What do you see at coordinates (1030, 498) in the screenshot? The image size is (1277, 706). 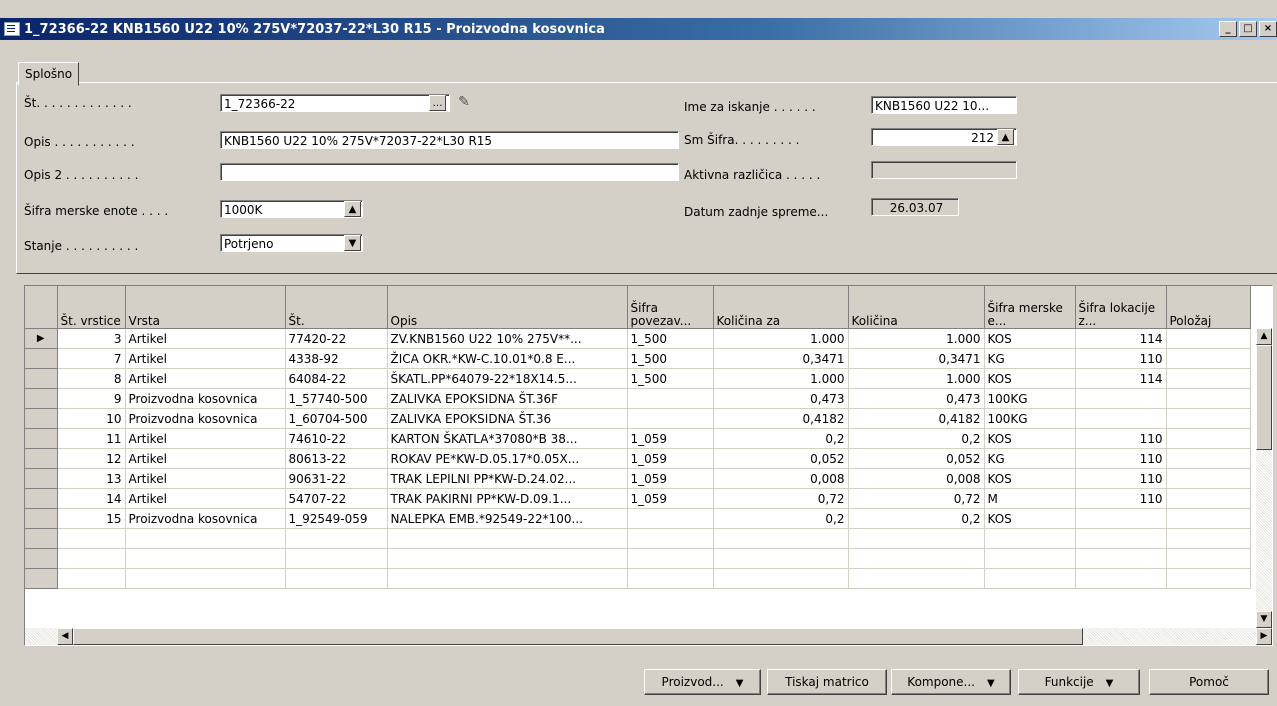 I see `table-cell: M` at bounding box center [1030, 498].